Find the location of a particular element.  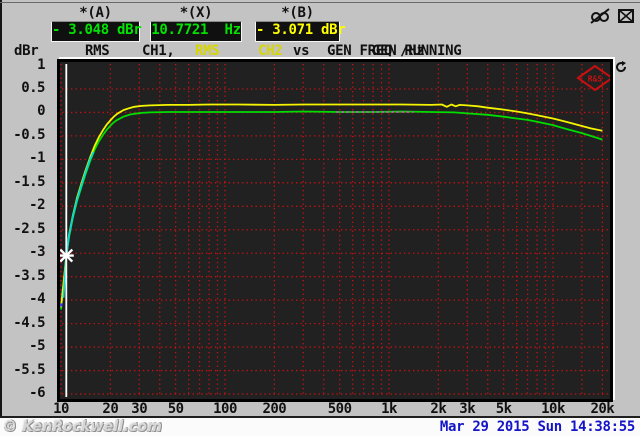

crossed-screen-icon is located at coordinates (626, 16).